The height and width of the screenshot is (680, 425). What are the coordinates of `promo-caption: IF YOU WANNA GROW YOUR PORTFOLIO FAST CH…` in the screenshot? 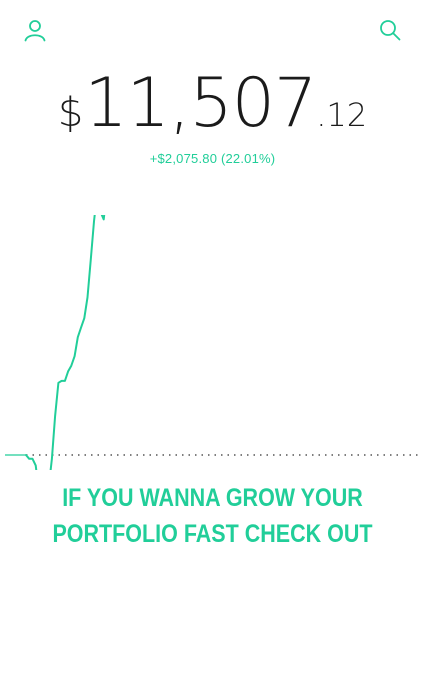 It's located at (213, 516).